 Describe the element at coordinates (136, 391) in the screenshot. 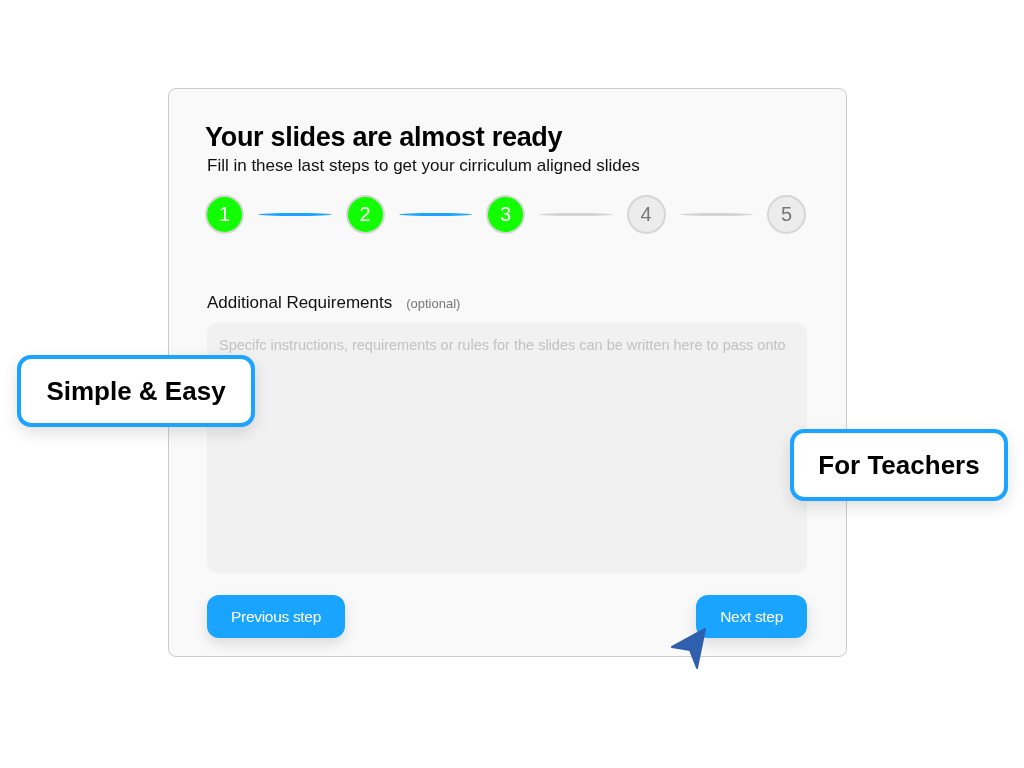

I see `callout-label: Simple & Easy` at that location.